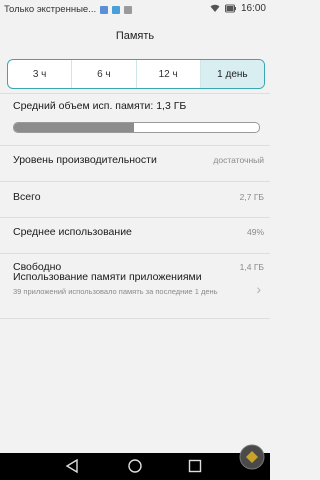  What do you see at coordinates (100, 106) in the screenshot?
I see `average-memory-label: Средний объем исп. памяти: 1,3 ГБ` at bounding box center [100, 106].